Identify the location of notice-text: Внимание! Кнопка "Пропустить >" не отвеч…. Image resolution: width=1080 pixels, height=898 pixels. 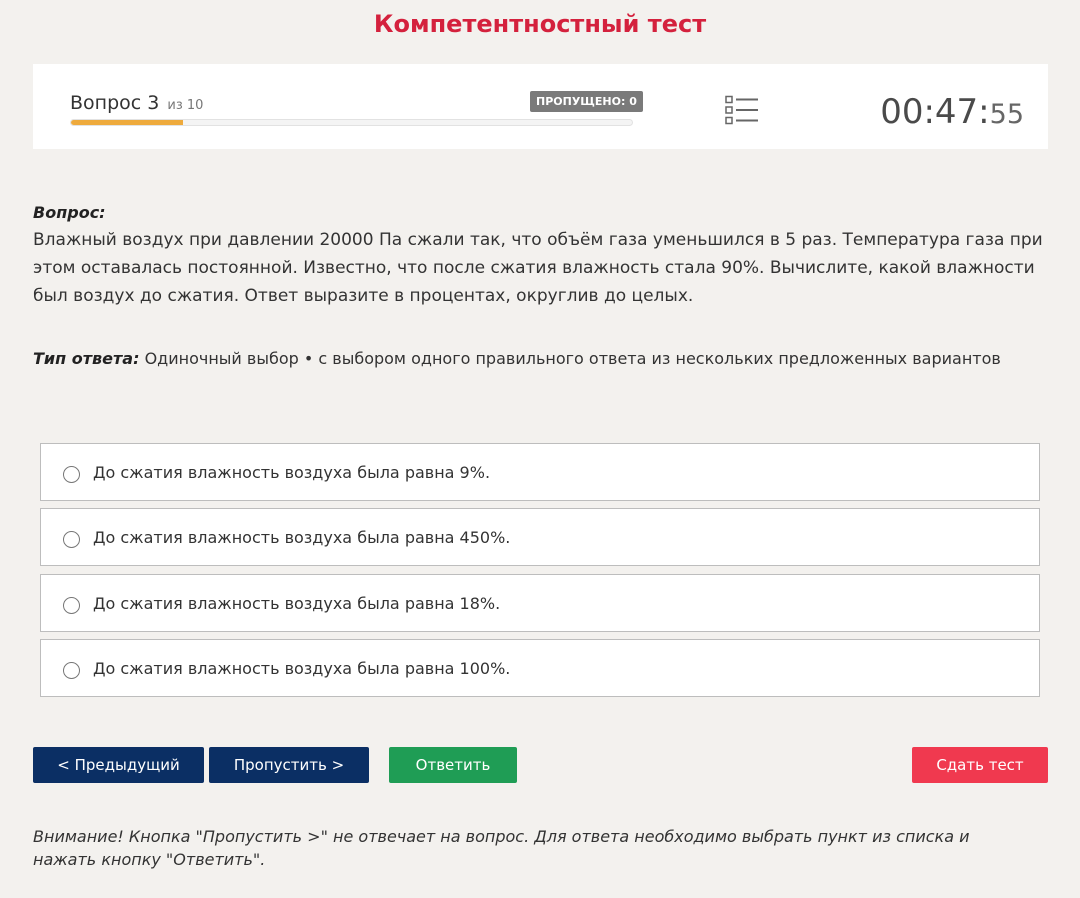
(501, 848).